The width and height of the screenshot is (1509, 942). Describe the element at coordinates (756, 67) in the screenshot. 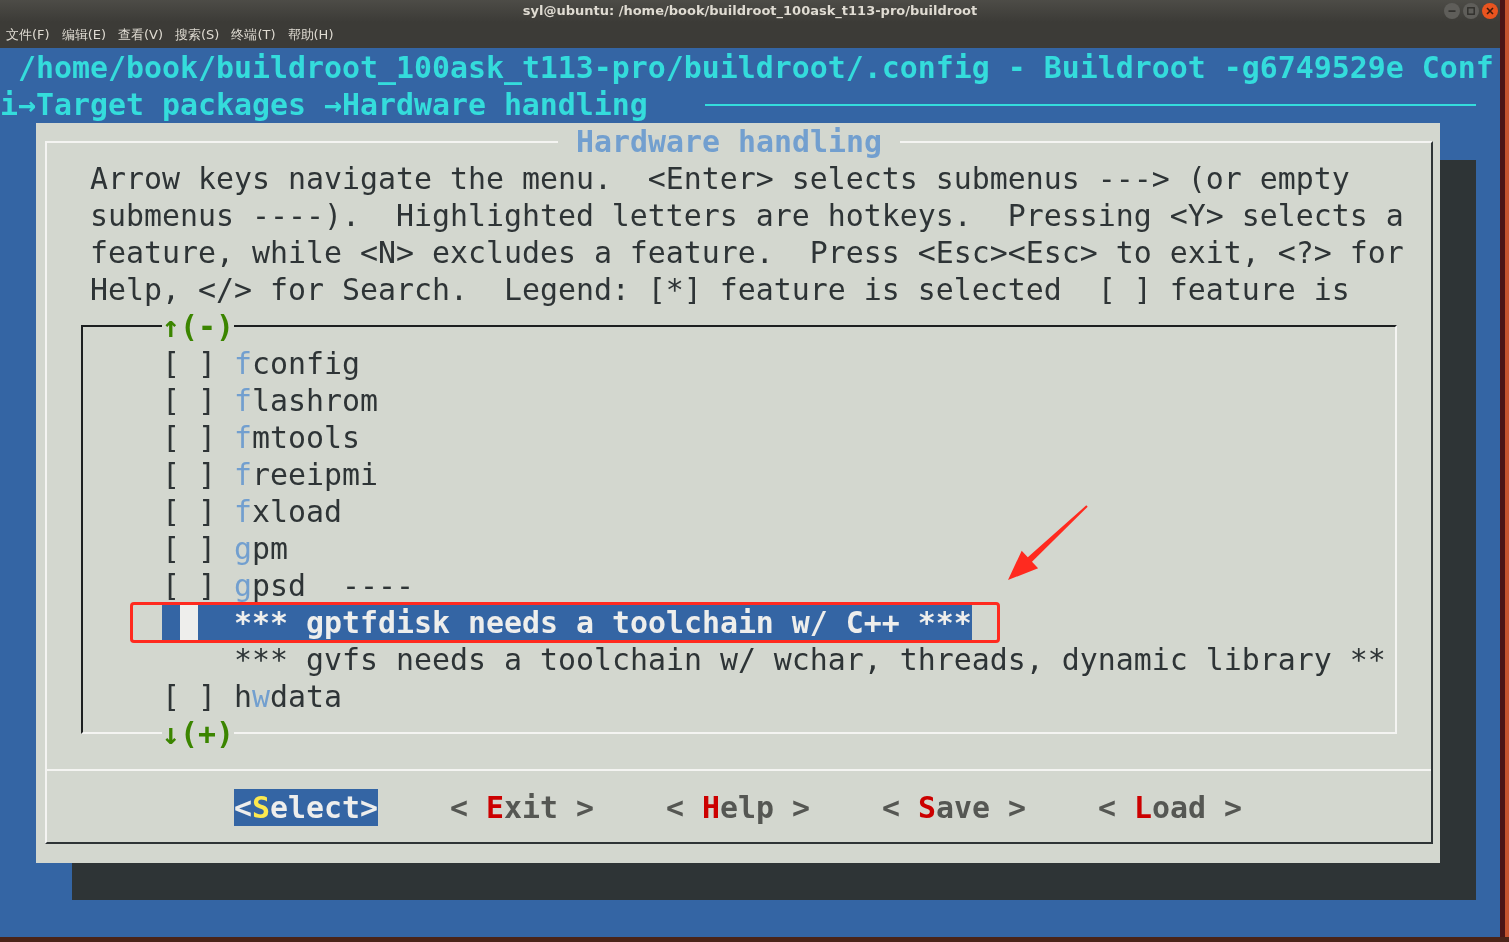

I see `config-path-header: /home/book/buildroot_100ask_t113-pro/buildroot/.config - Buildroot -g6749529e Conf` at that location.